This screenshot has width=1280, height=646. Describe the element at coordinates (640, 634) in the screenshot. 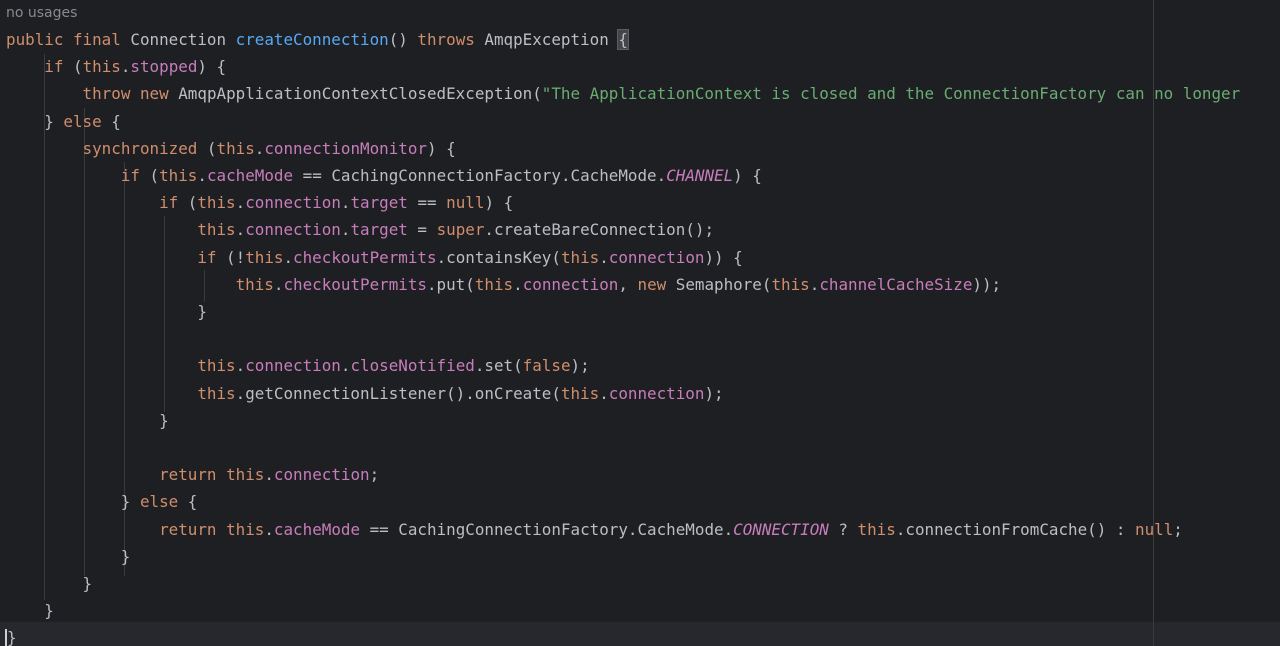

I see `current-line-highlight` at that location.